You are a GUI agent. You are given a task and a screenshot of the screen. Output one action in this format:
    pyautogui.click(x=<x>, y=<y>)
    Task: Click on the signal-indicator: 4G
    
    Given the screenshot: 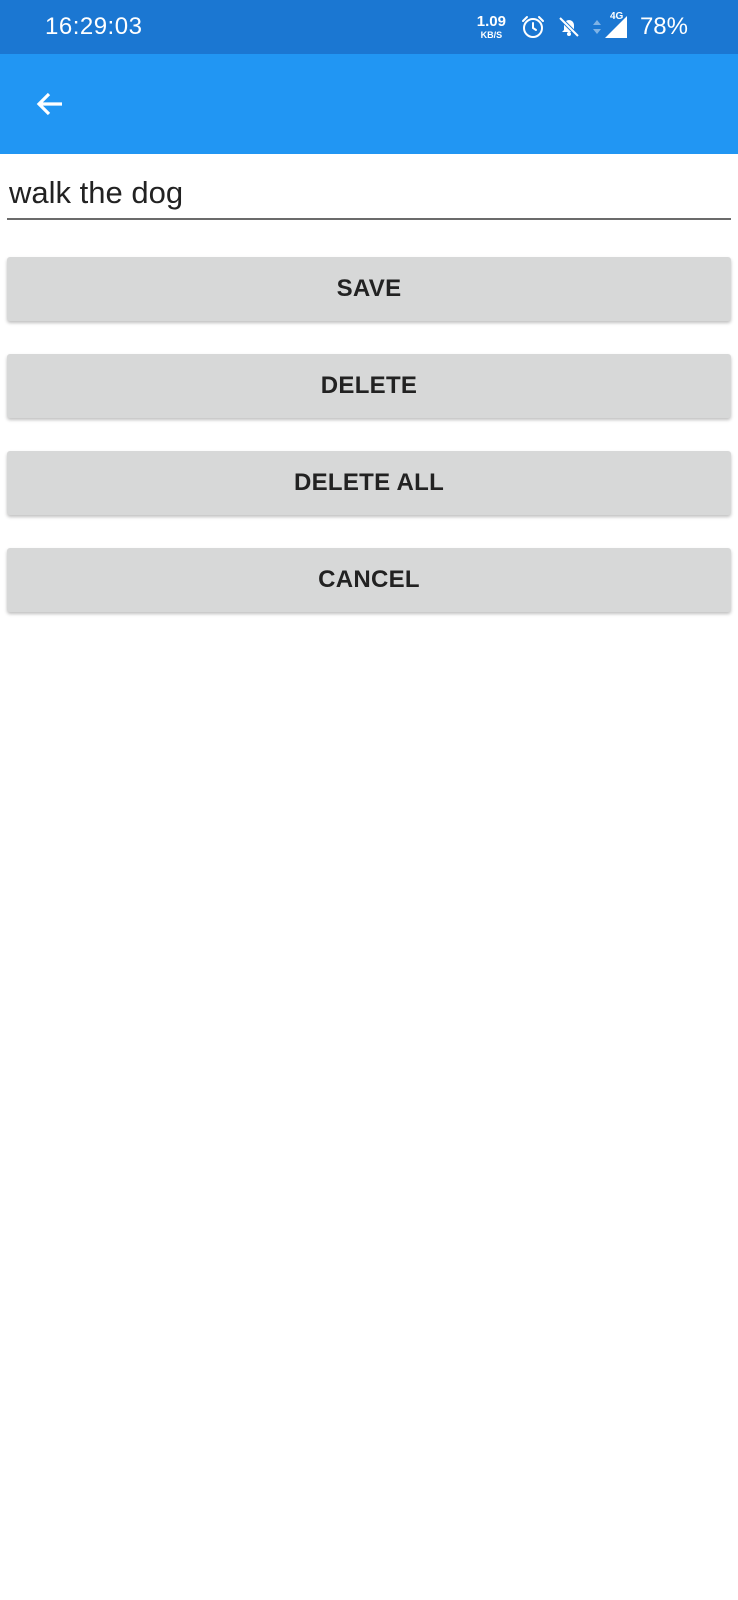 What is the action you would take?
    pyautogui.click(x=610, y=25)
    